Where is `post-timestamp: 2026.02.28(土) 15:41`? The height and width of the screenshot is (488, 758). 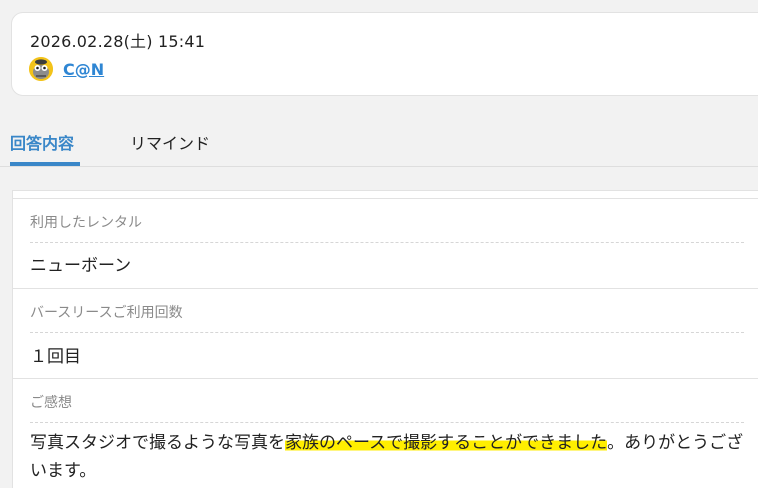 post-timestamp: 2026.02.28(土) 15:41 is located at coordinates (118, 41).